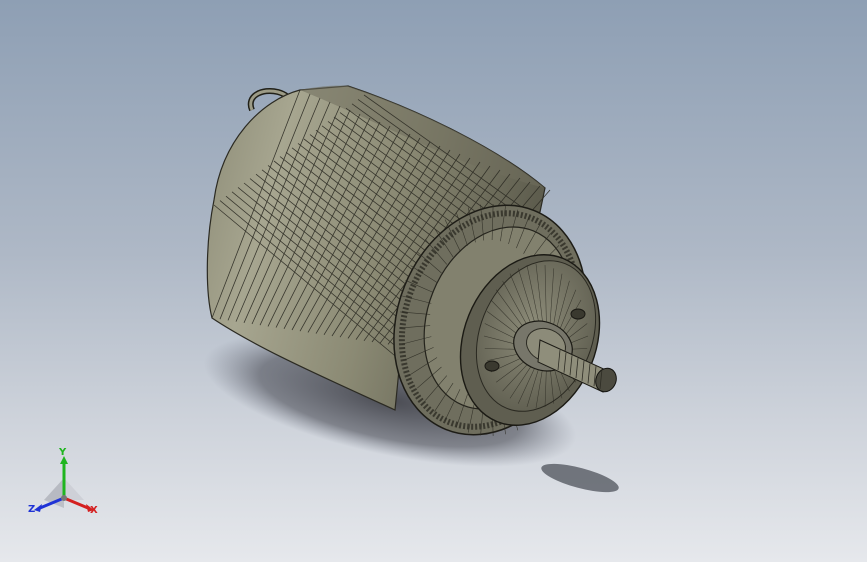 The image size is (867, 562). I want to click on x-axis-label: X, so click(94, 510).